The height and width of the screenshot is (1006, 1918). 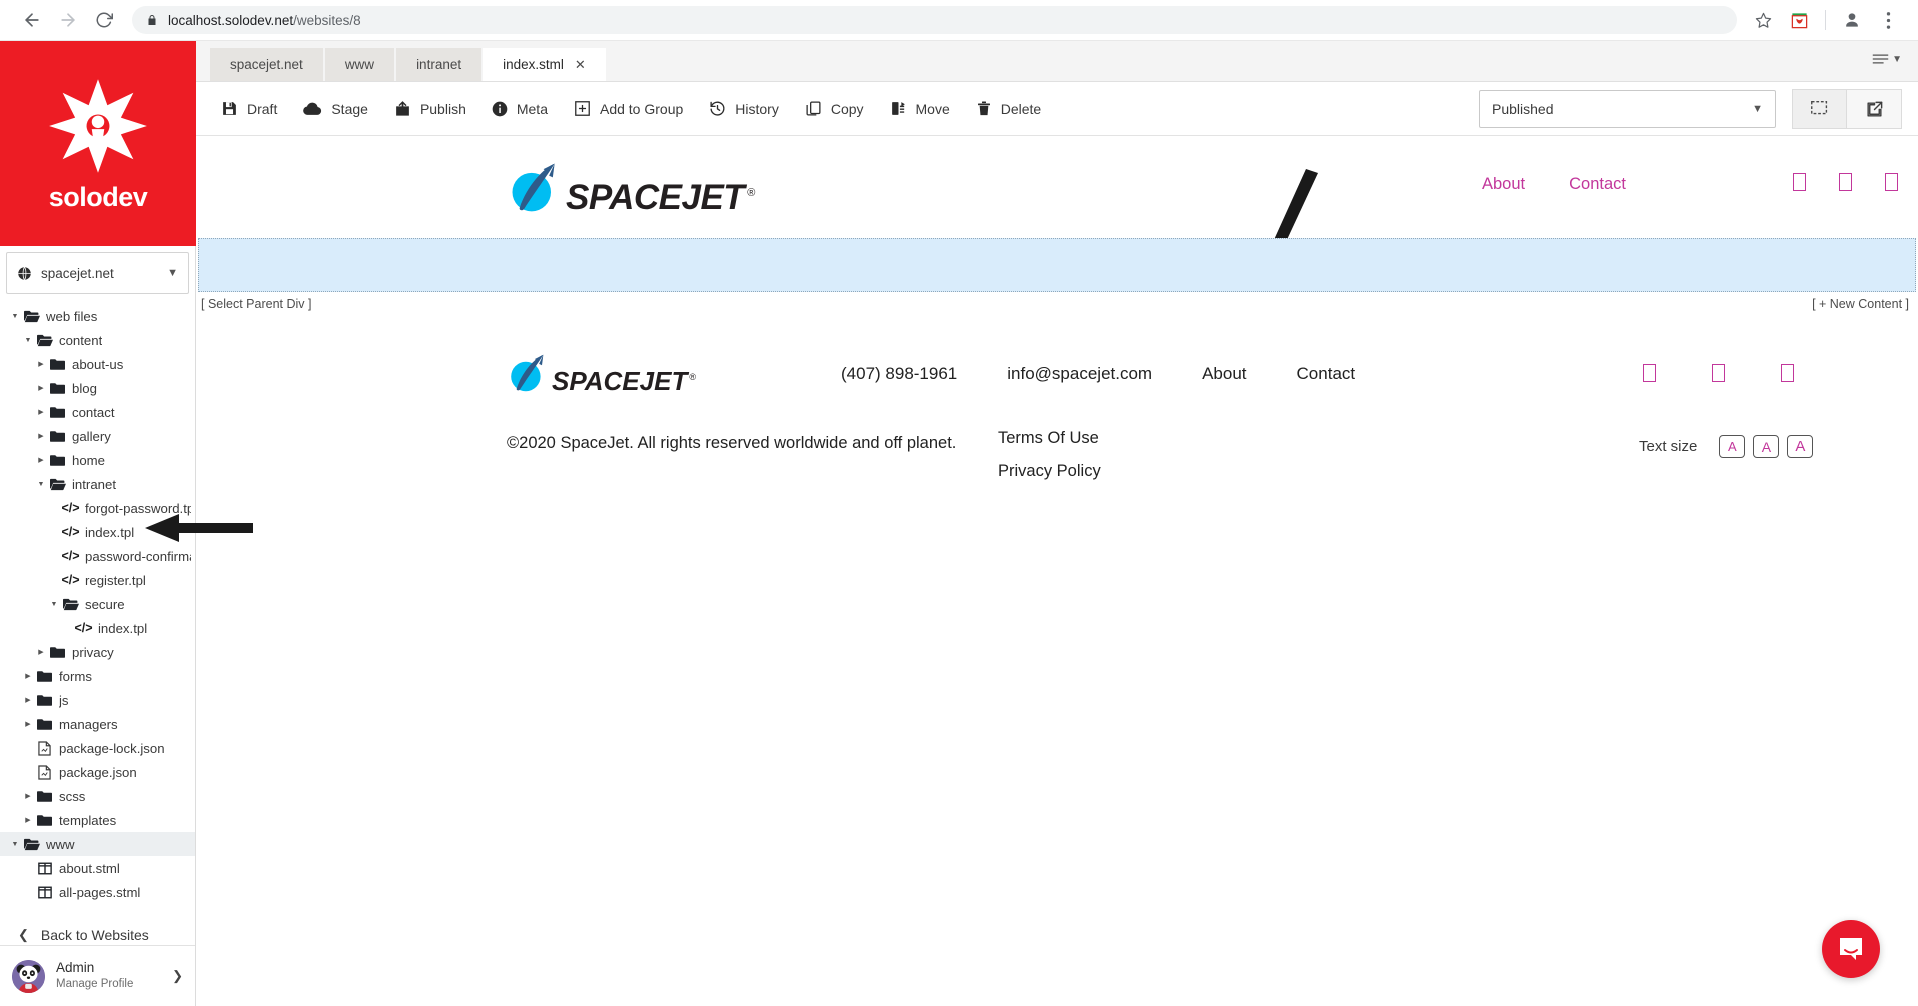 I want to click on chevron-right-icon: ❯, so click(x=177, y=976).